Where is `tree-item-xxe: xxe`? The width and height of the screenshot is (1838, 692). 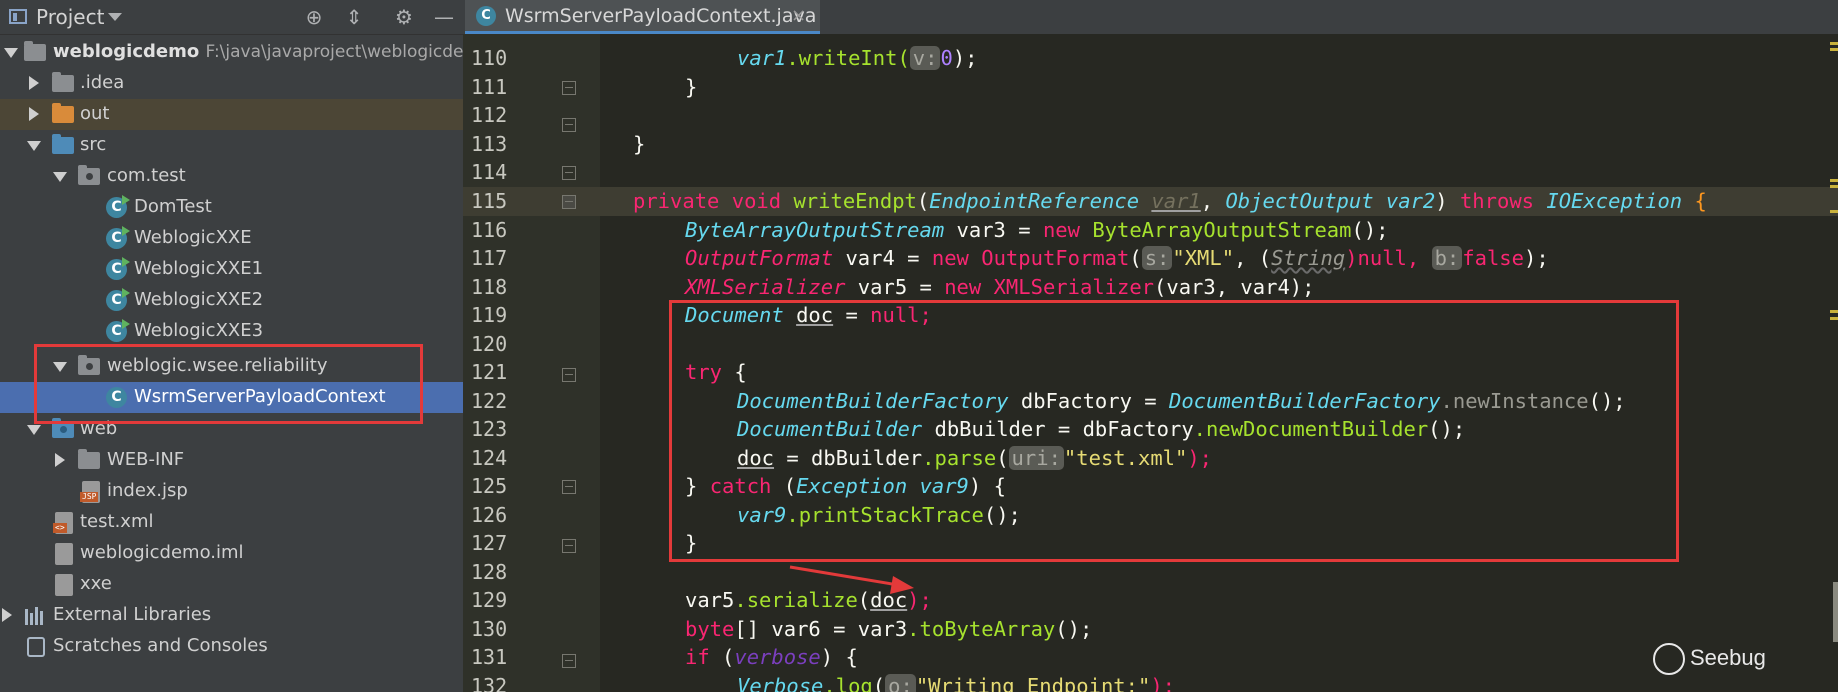 tree-item-xxe: xxe is located at coordinates (231, 584).